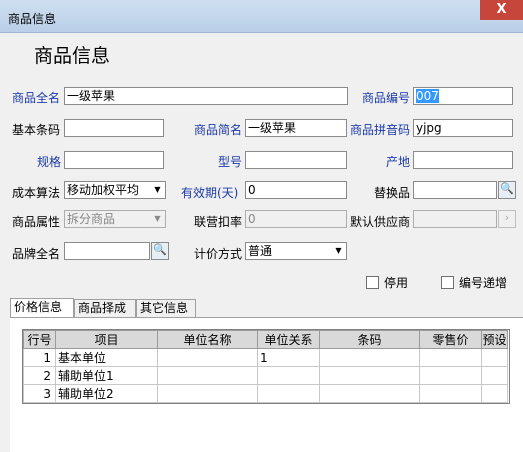  I want to click on code-label: 商品编号, so click(386, 98).